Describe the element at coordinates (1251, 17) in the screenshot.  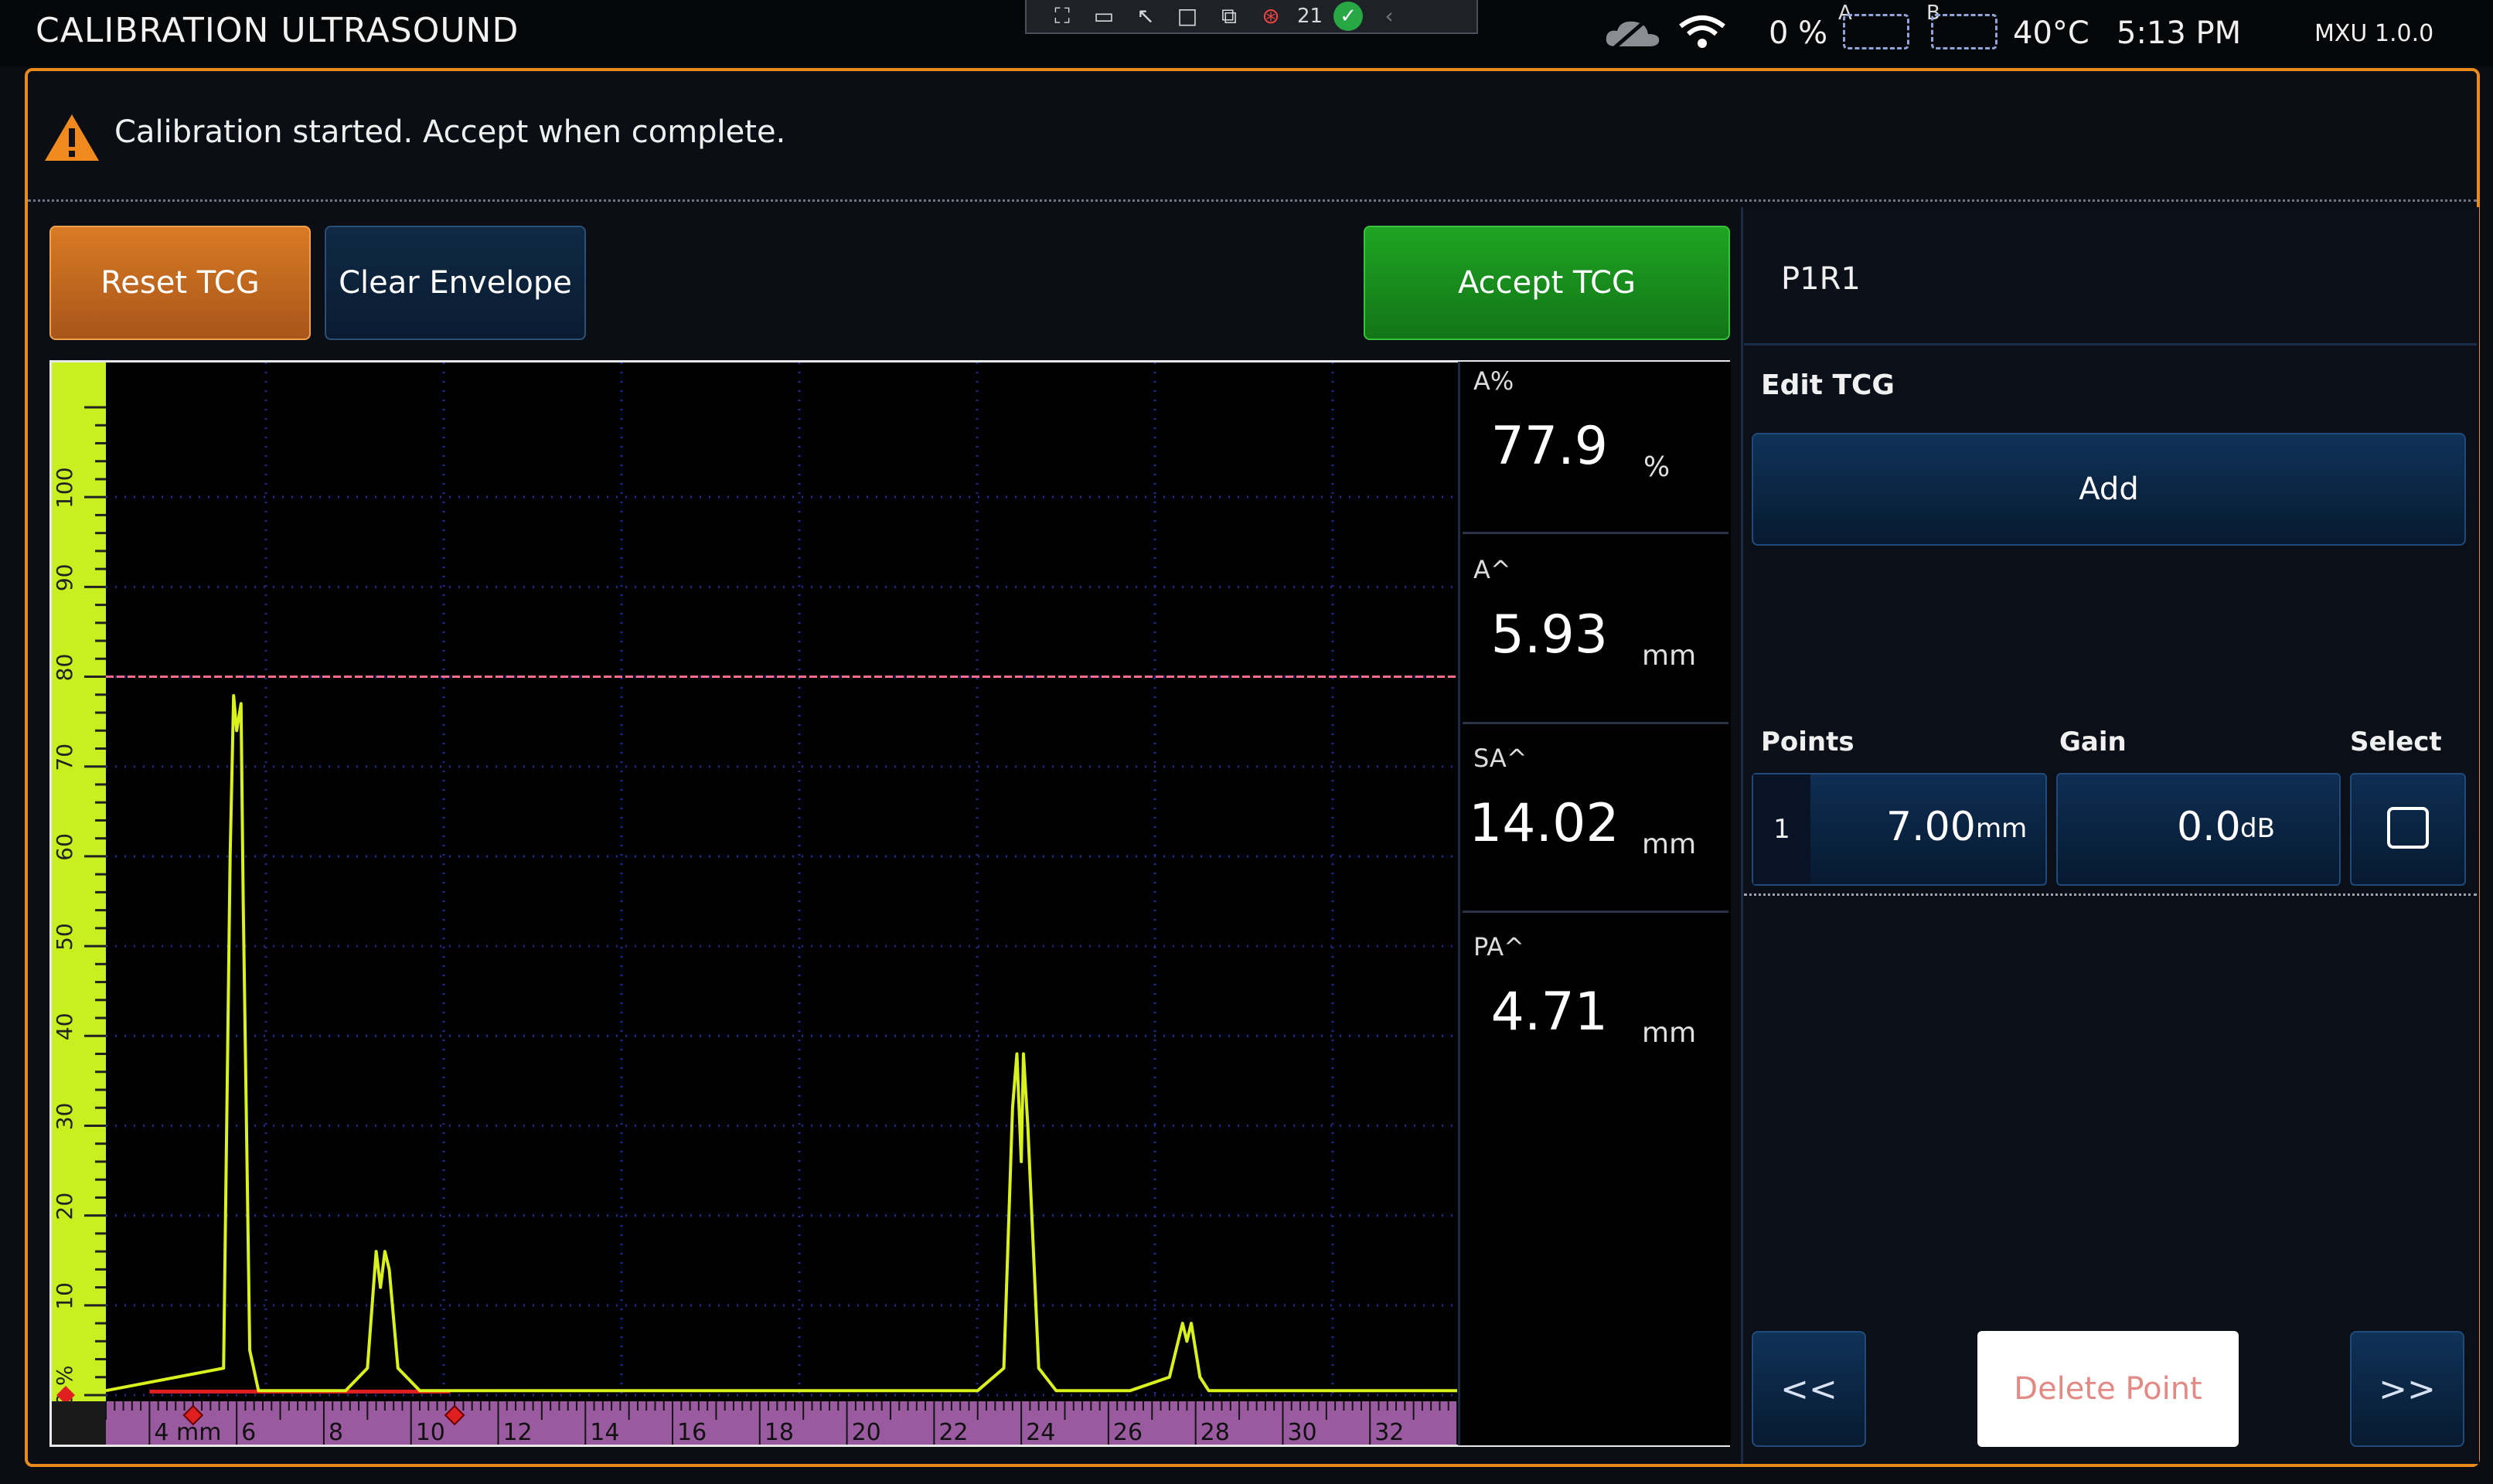
I see `quick-toolbar: ⛶ ▭ ↖ □ ⧉ ⊛ 21 ✓ ‹` at that location.